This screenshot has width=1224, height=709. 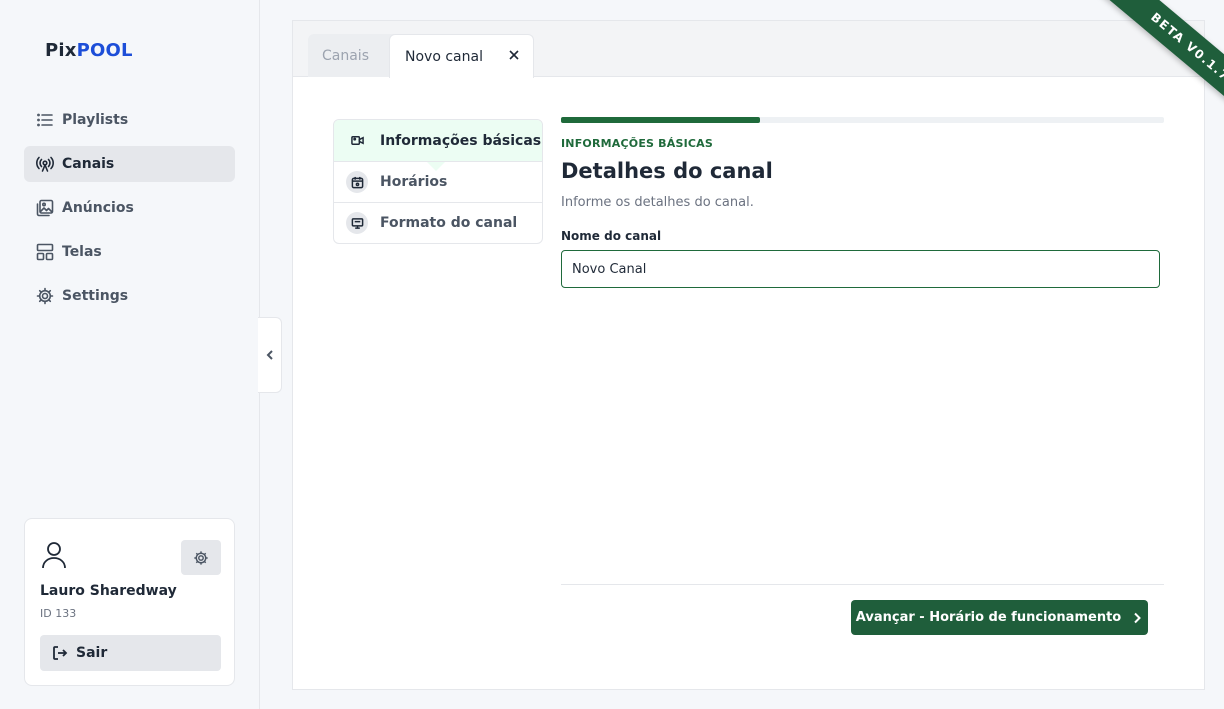 What do you see at coordinates (357, 141) in the screenshot?
I see `video-camera-icon` at bounding box center [357, 141].